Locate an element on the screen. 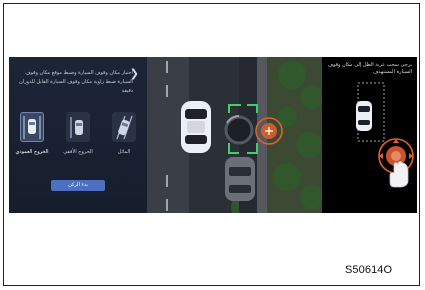 Image resolution: width=425 pixels, height=290 pixels. parallel-tile is located at coordinates (78, 127).